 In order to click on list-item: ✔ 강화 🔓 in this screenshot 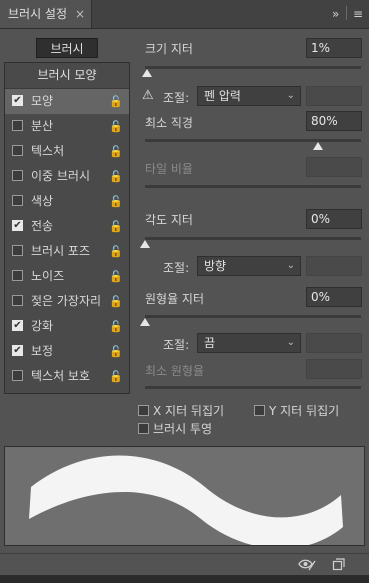, I will do `click(67, 326)`.